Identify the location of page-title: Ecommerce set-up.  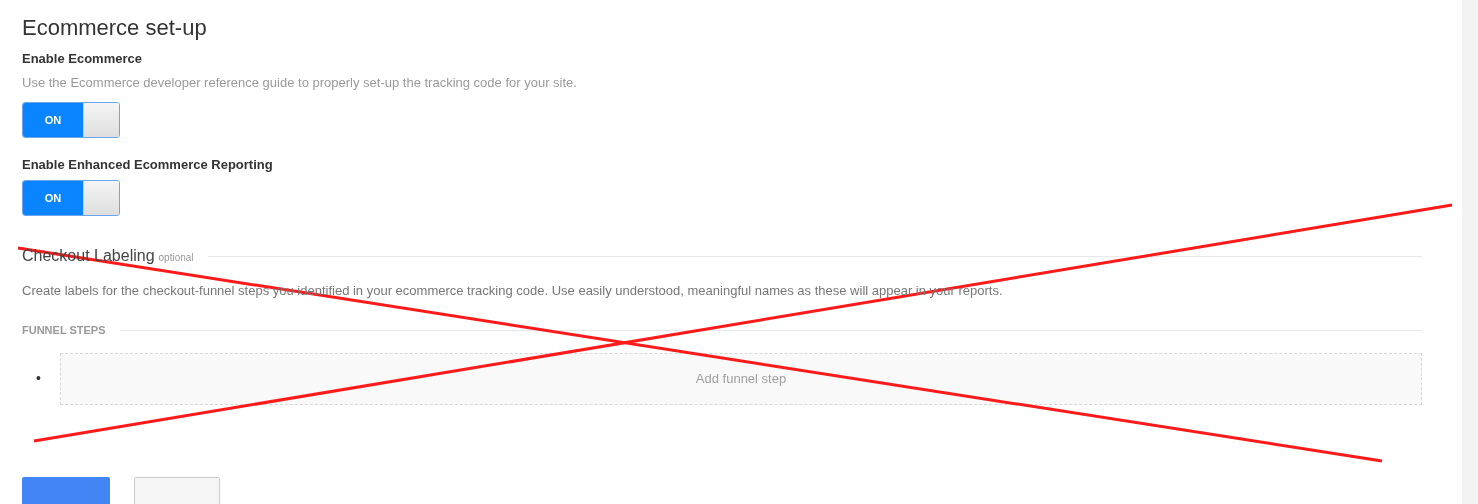
(115, 28).